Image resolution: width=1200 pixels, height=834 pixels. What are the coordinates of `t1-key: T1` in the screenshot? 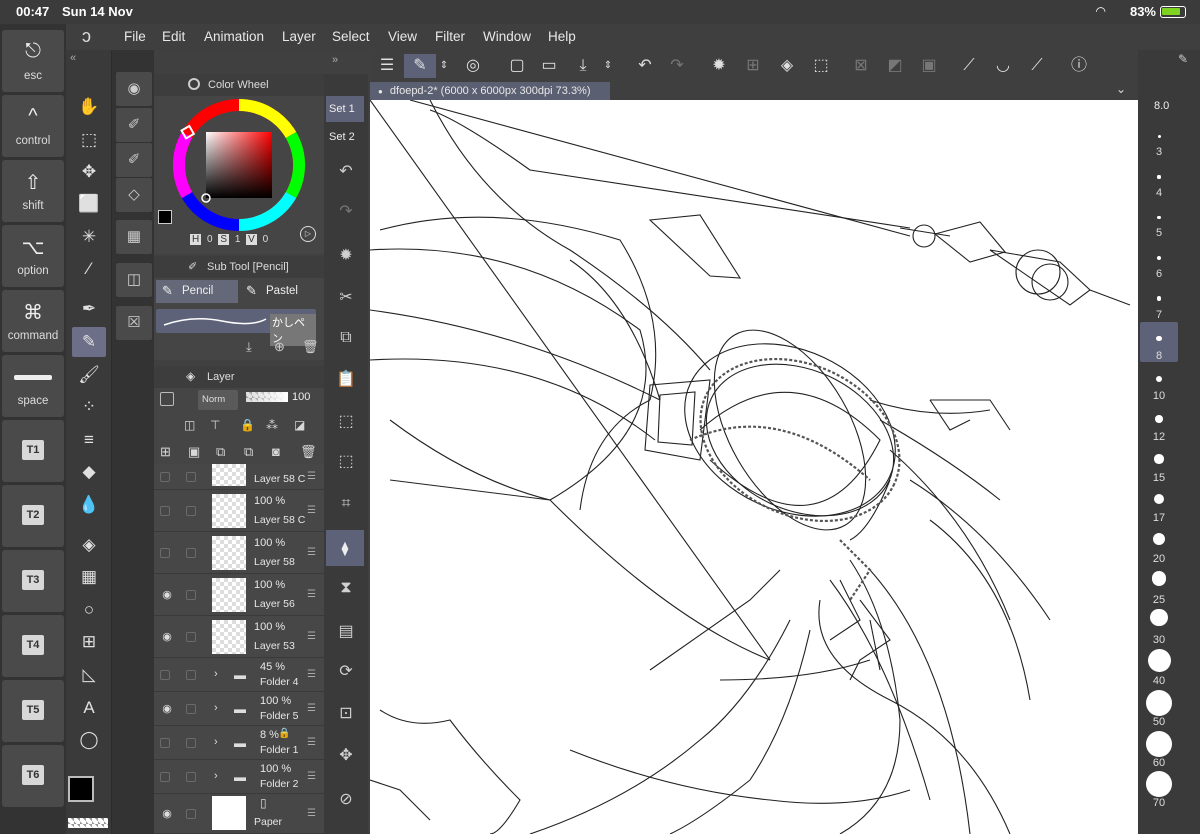 It's located at (33, 451).